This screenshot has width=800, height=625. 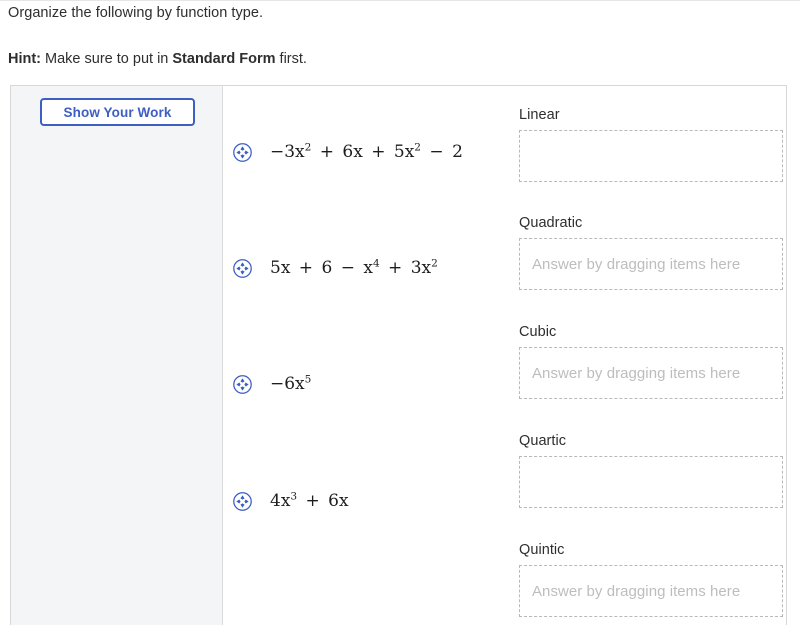 I want to click on hint-label: Hint:, so click(x=25, y=59).